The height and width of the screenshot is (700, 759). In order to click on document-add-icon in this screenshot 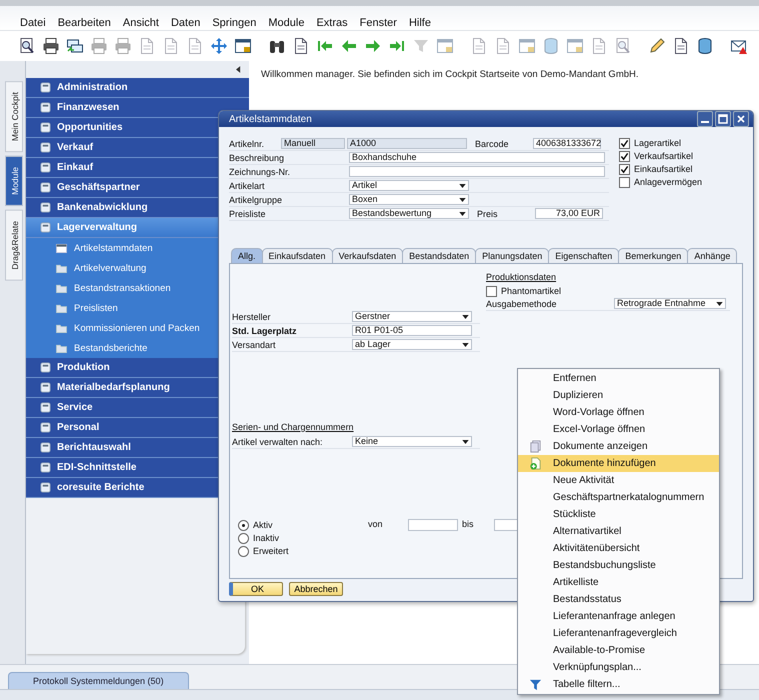, I will do `click(535, 463)`.